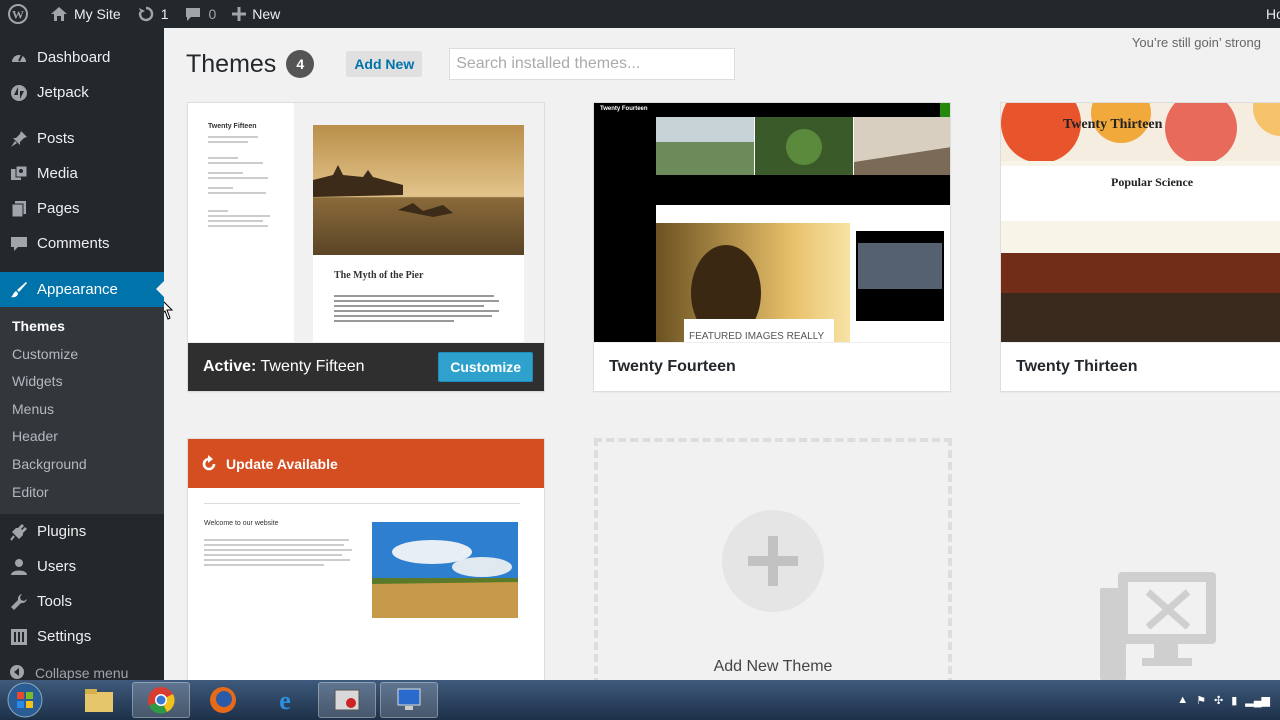 This screenshot has width=1280, height=720. Describe the element at coordinates (231, 63) in the screenshot. I see `page-title: Themes` at that location.